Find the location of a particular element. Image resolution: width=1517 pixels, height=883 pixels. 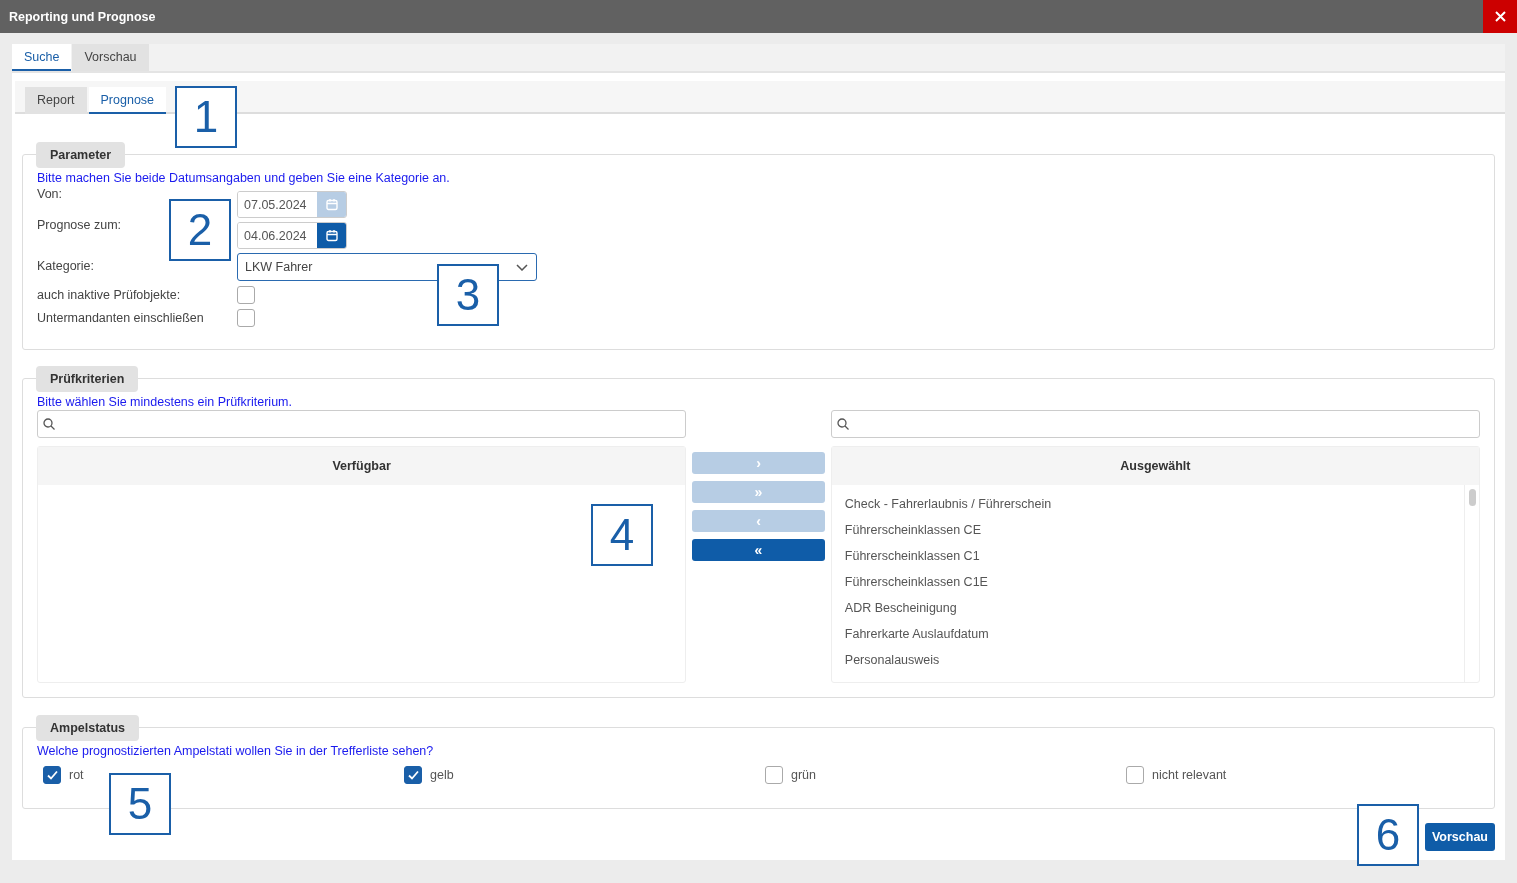

checkbox-label: gelb is located at coordinates (442, 775).